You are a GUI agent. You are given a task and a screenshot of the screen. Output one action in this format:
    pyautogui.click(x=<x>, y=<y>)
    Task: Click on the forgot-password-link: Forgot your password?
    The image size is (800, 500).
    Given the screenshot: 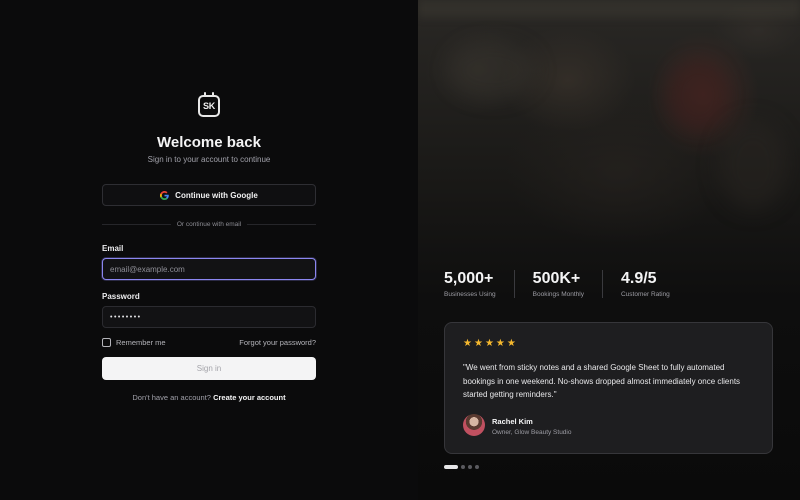 What is the action you would take?
    pyautogui.click(x=277, y=342)
    